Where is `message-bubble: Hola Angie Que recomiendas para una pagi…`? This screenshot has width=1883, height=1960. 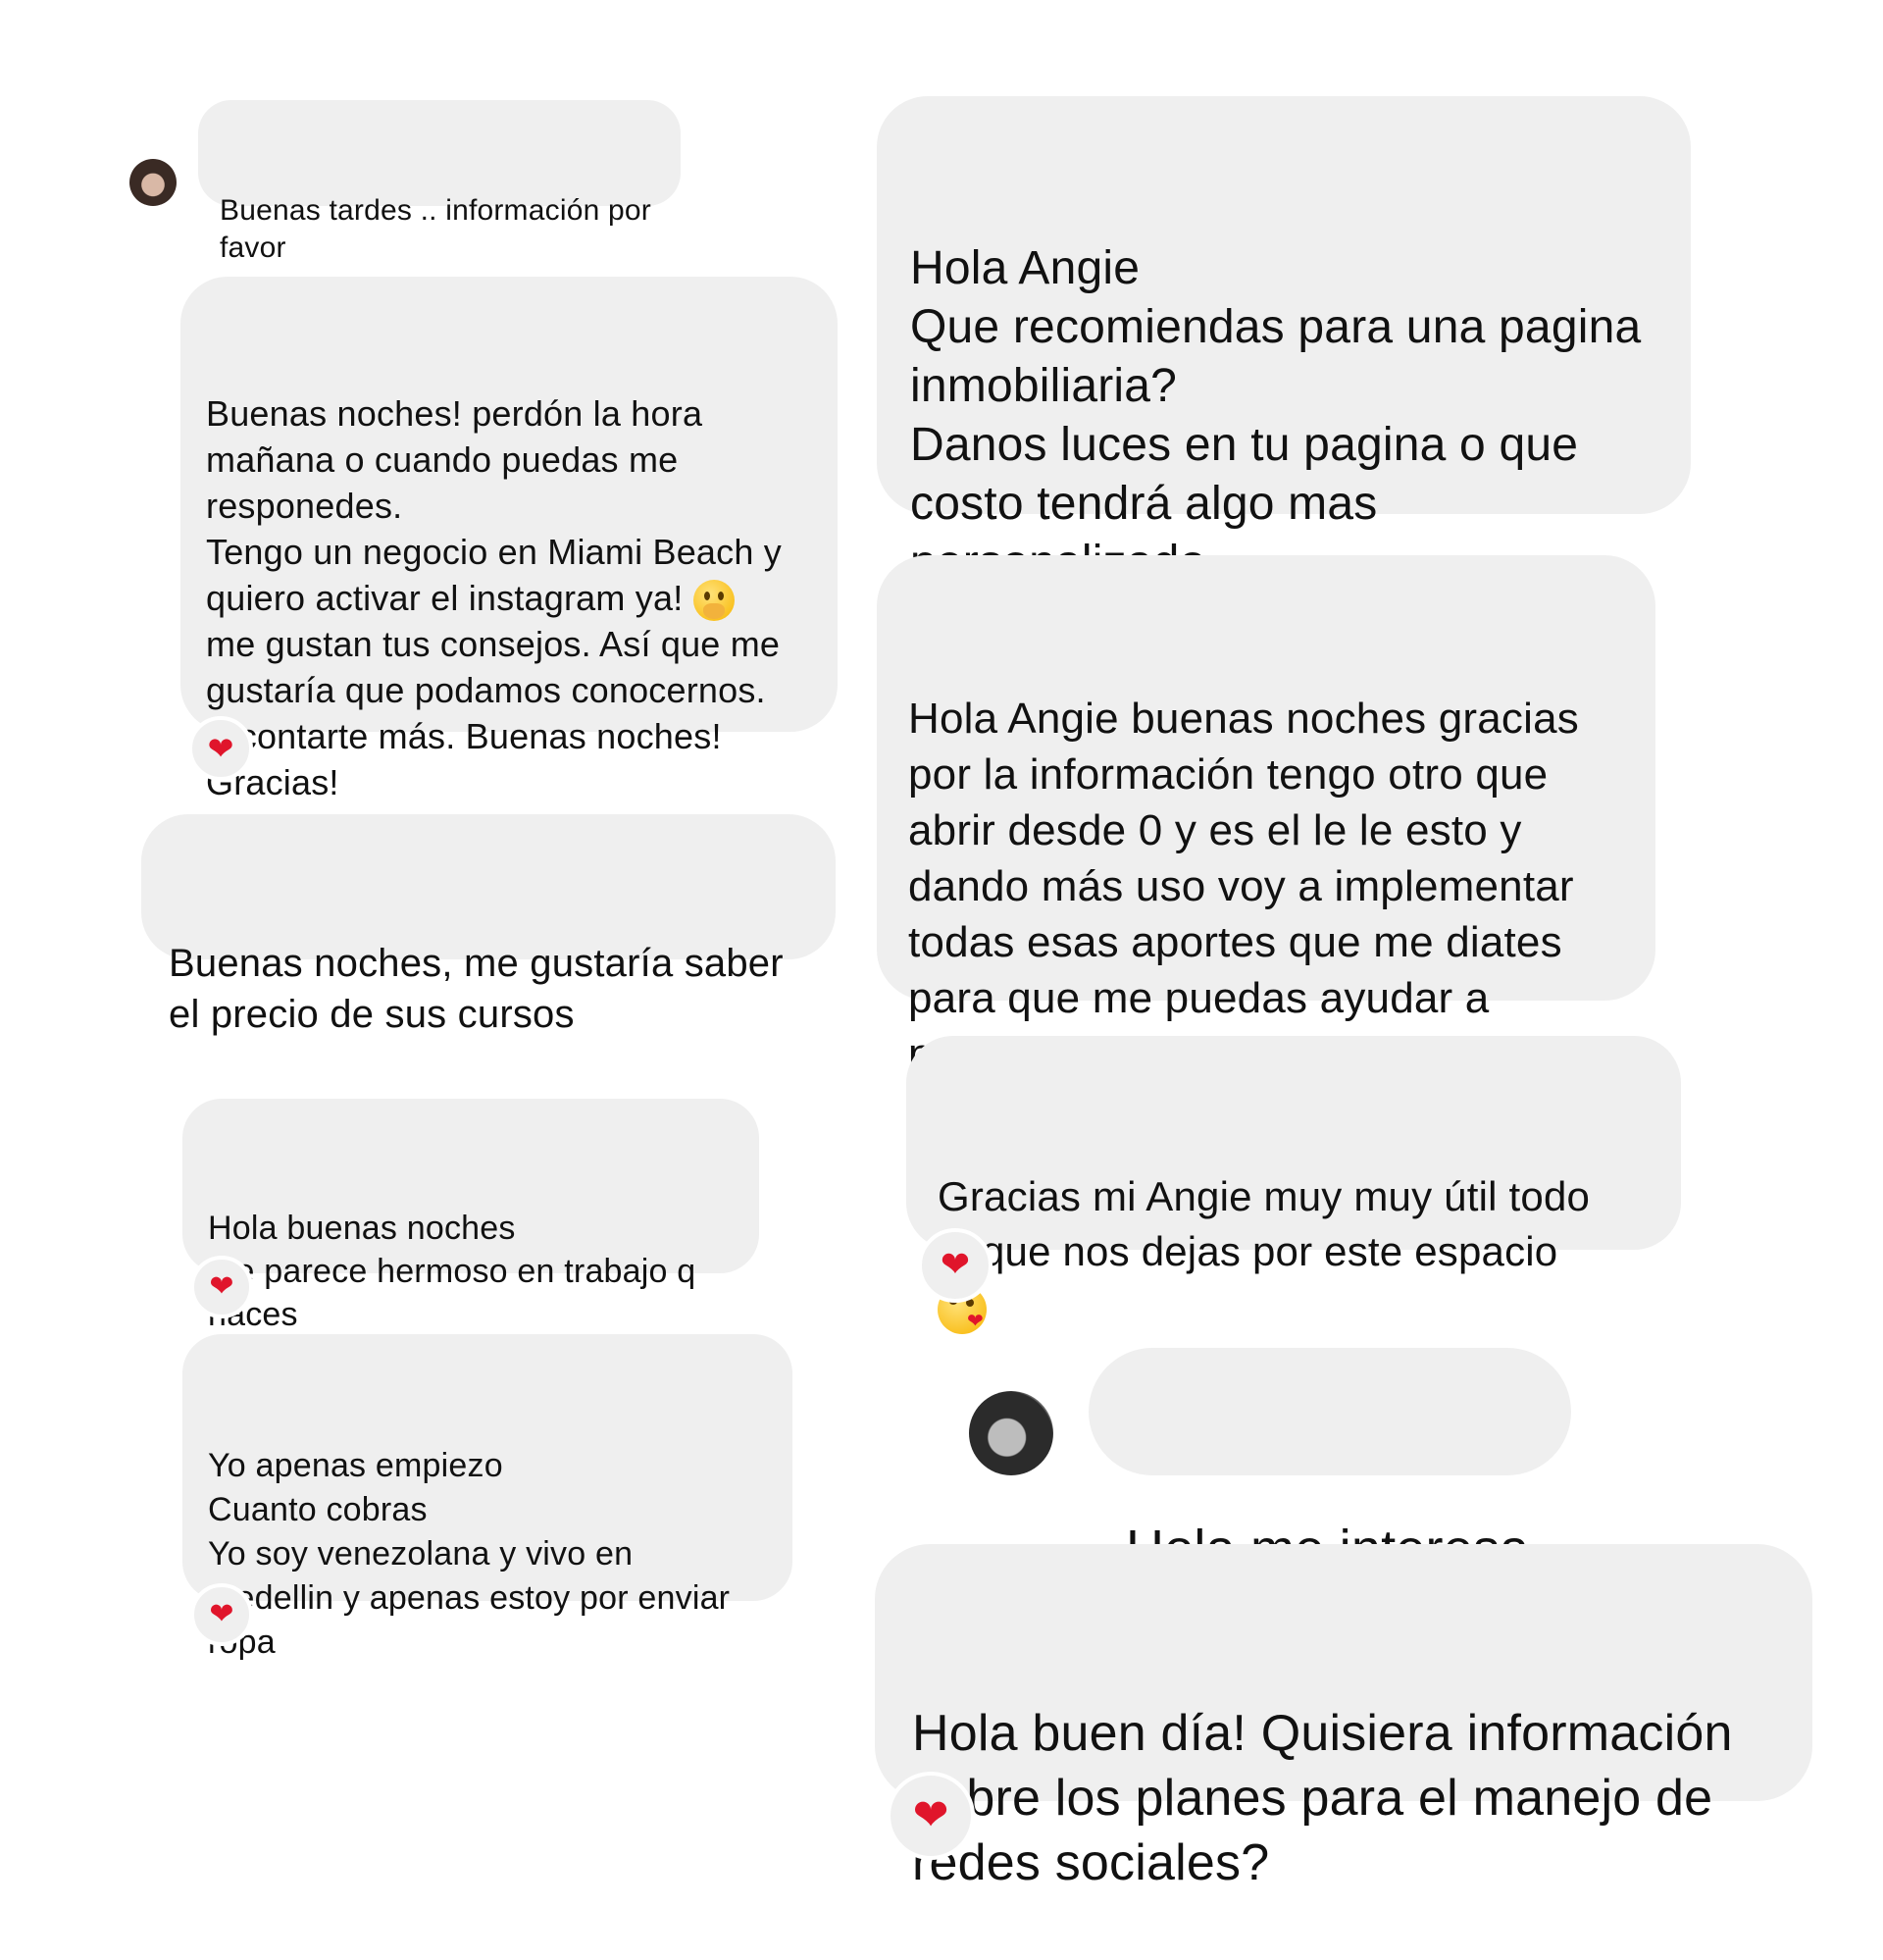
message-bubble: Hola Angie Que recomiendas para una pagi… is located at coordinates (1284, 342).